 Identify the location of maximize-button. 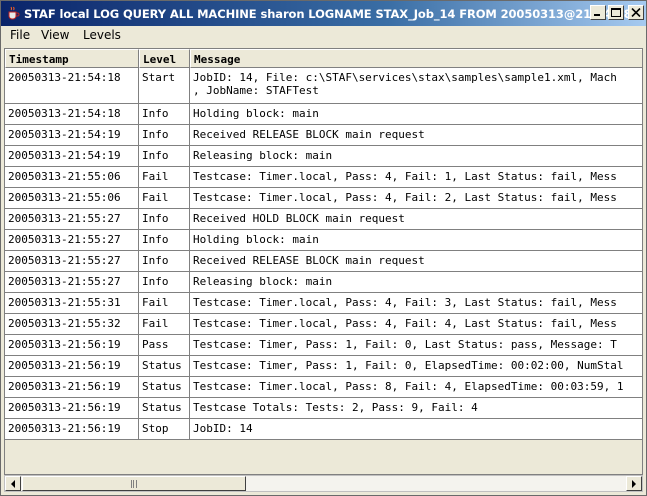
(616, 12).